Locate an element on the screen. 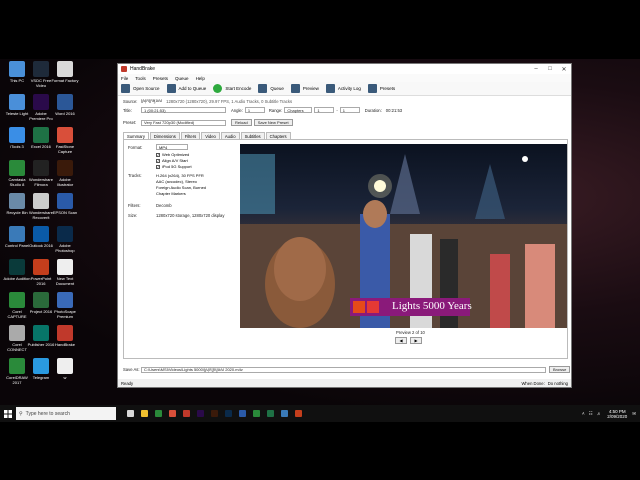 This screenshot has height=480, width=640. epson-scan-icon is located at coordinates (65, 201).